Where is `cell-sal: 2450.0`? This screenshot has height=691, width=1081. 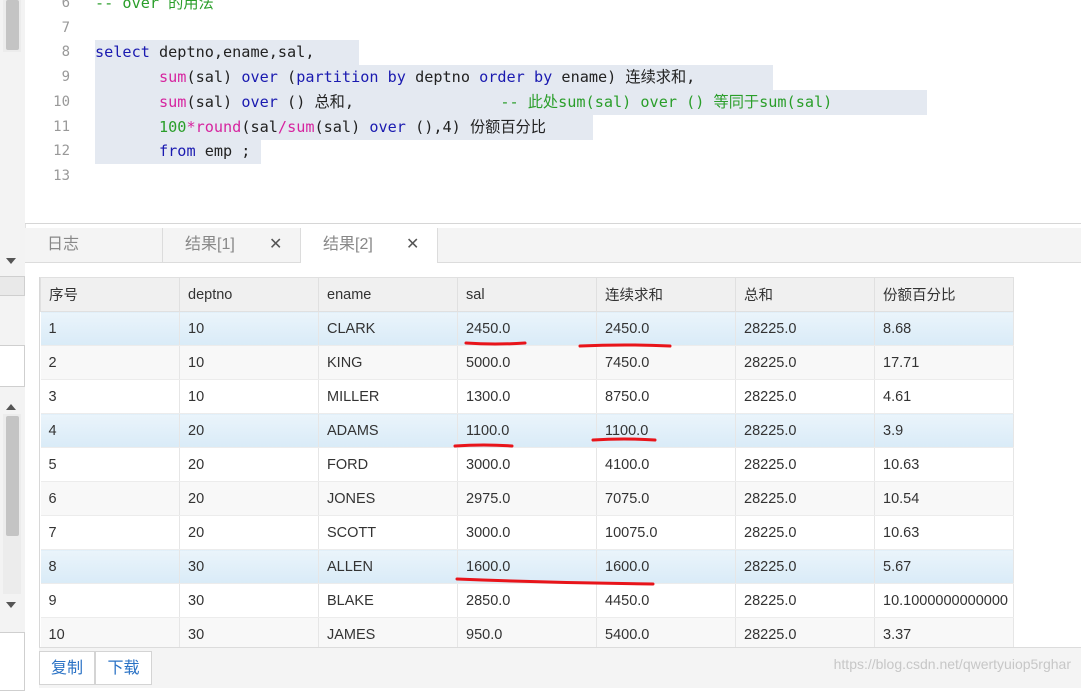
cell-sal: 2450.0 is located at coordinates (527, 328).